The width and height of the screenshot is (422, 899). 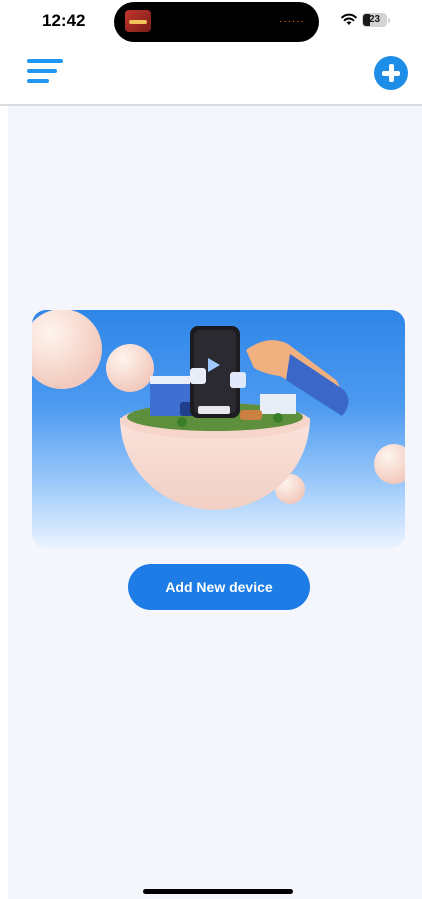 What do you see at coordinates (219, 587) in the screenshot?
I see `add-new-device-button: Add New device` at bounding box center [219, 587].